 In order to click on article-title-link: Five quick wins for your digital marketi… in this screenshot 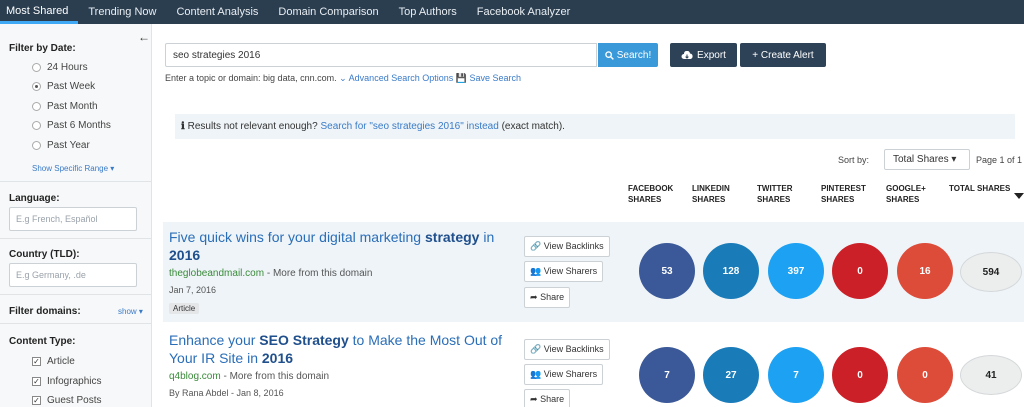, I will do `click(339, 246)`.